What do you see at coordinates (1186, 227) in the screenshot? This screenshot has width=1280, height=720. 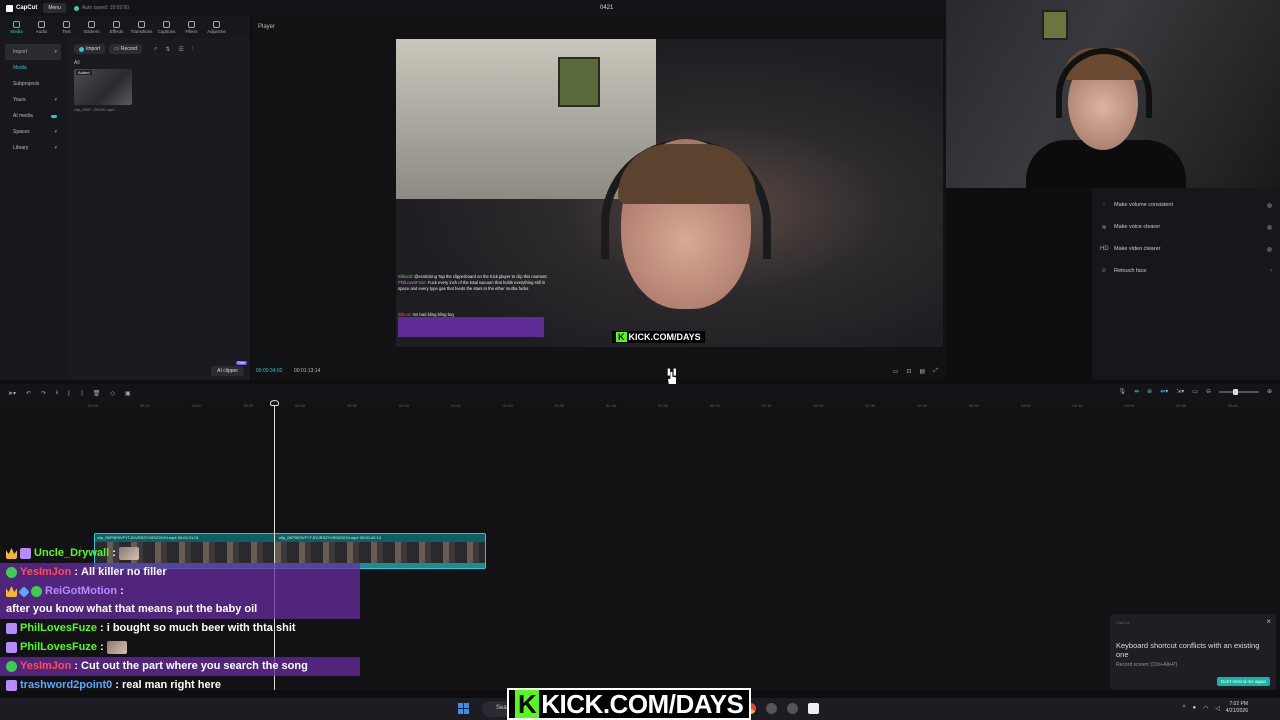 I see `enhance-item: ≋ Make voice clearer` at bounding box center [1186, 227].